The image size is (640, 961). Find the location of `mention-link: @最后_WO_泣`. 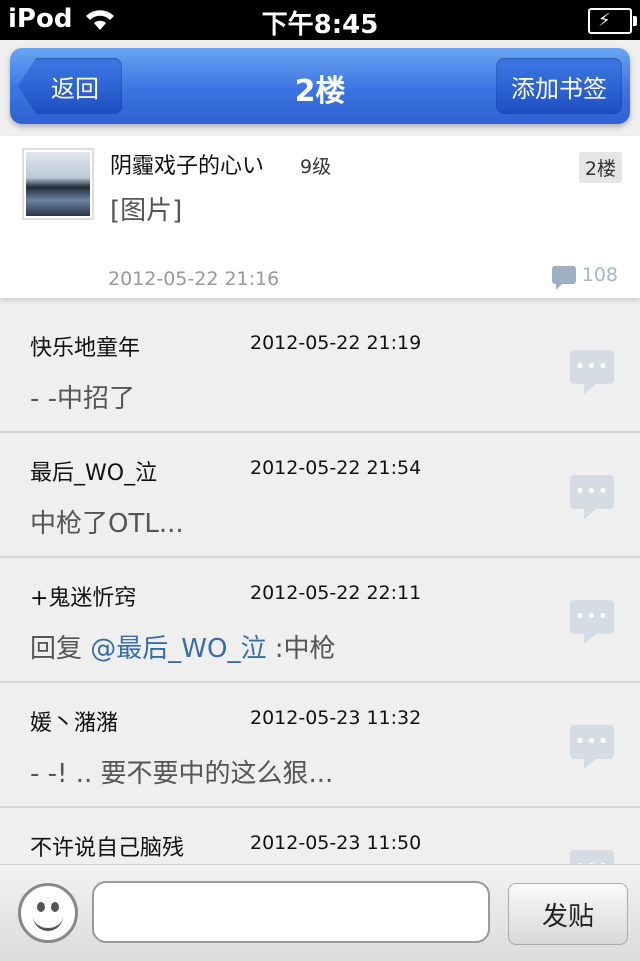

mention-link: @最后_WO_泣 is located at coordinates (178, 649).